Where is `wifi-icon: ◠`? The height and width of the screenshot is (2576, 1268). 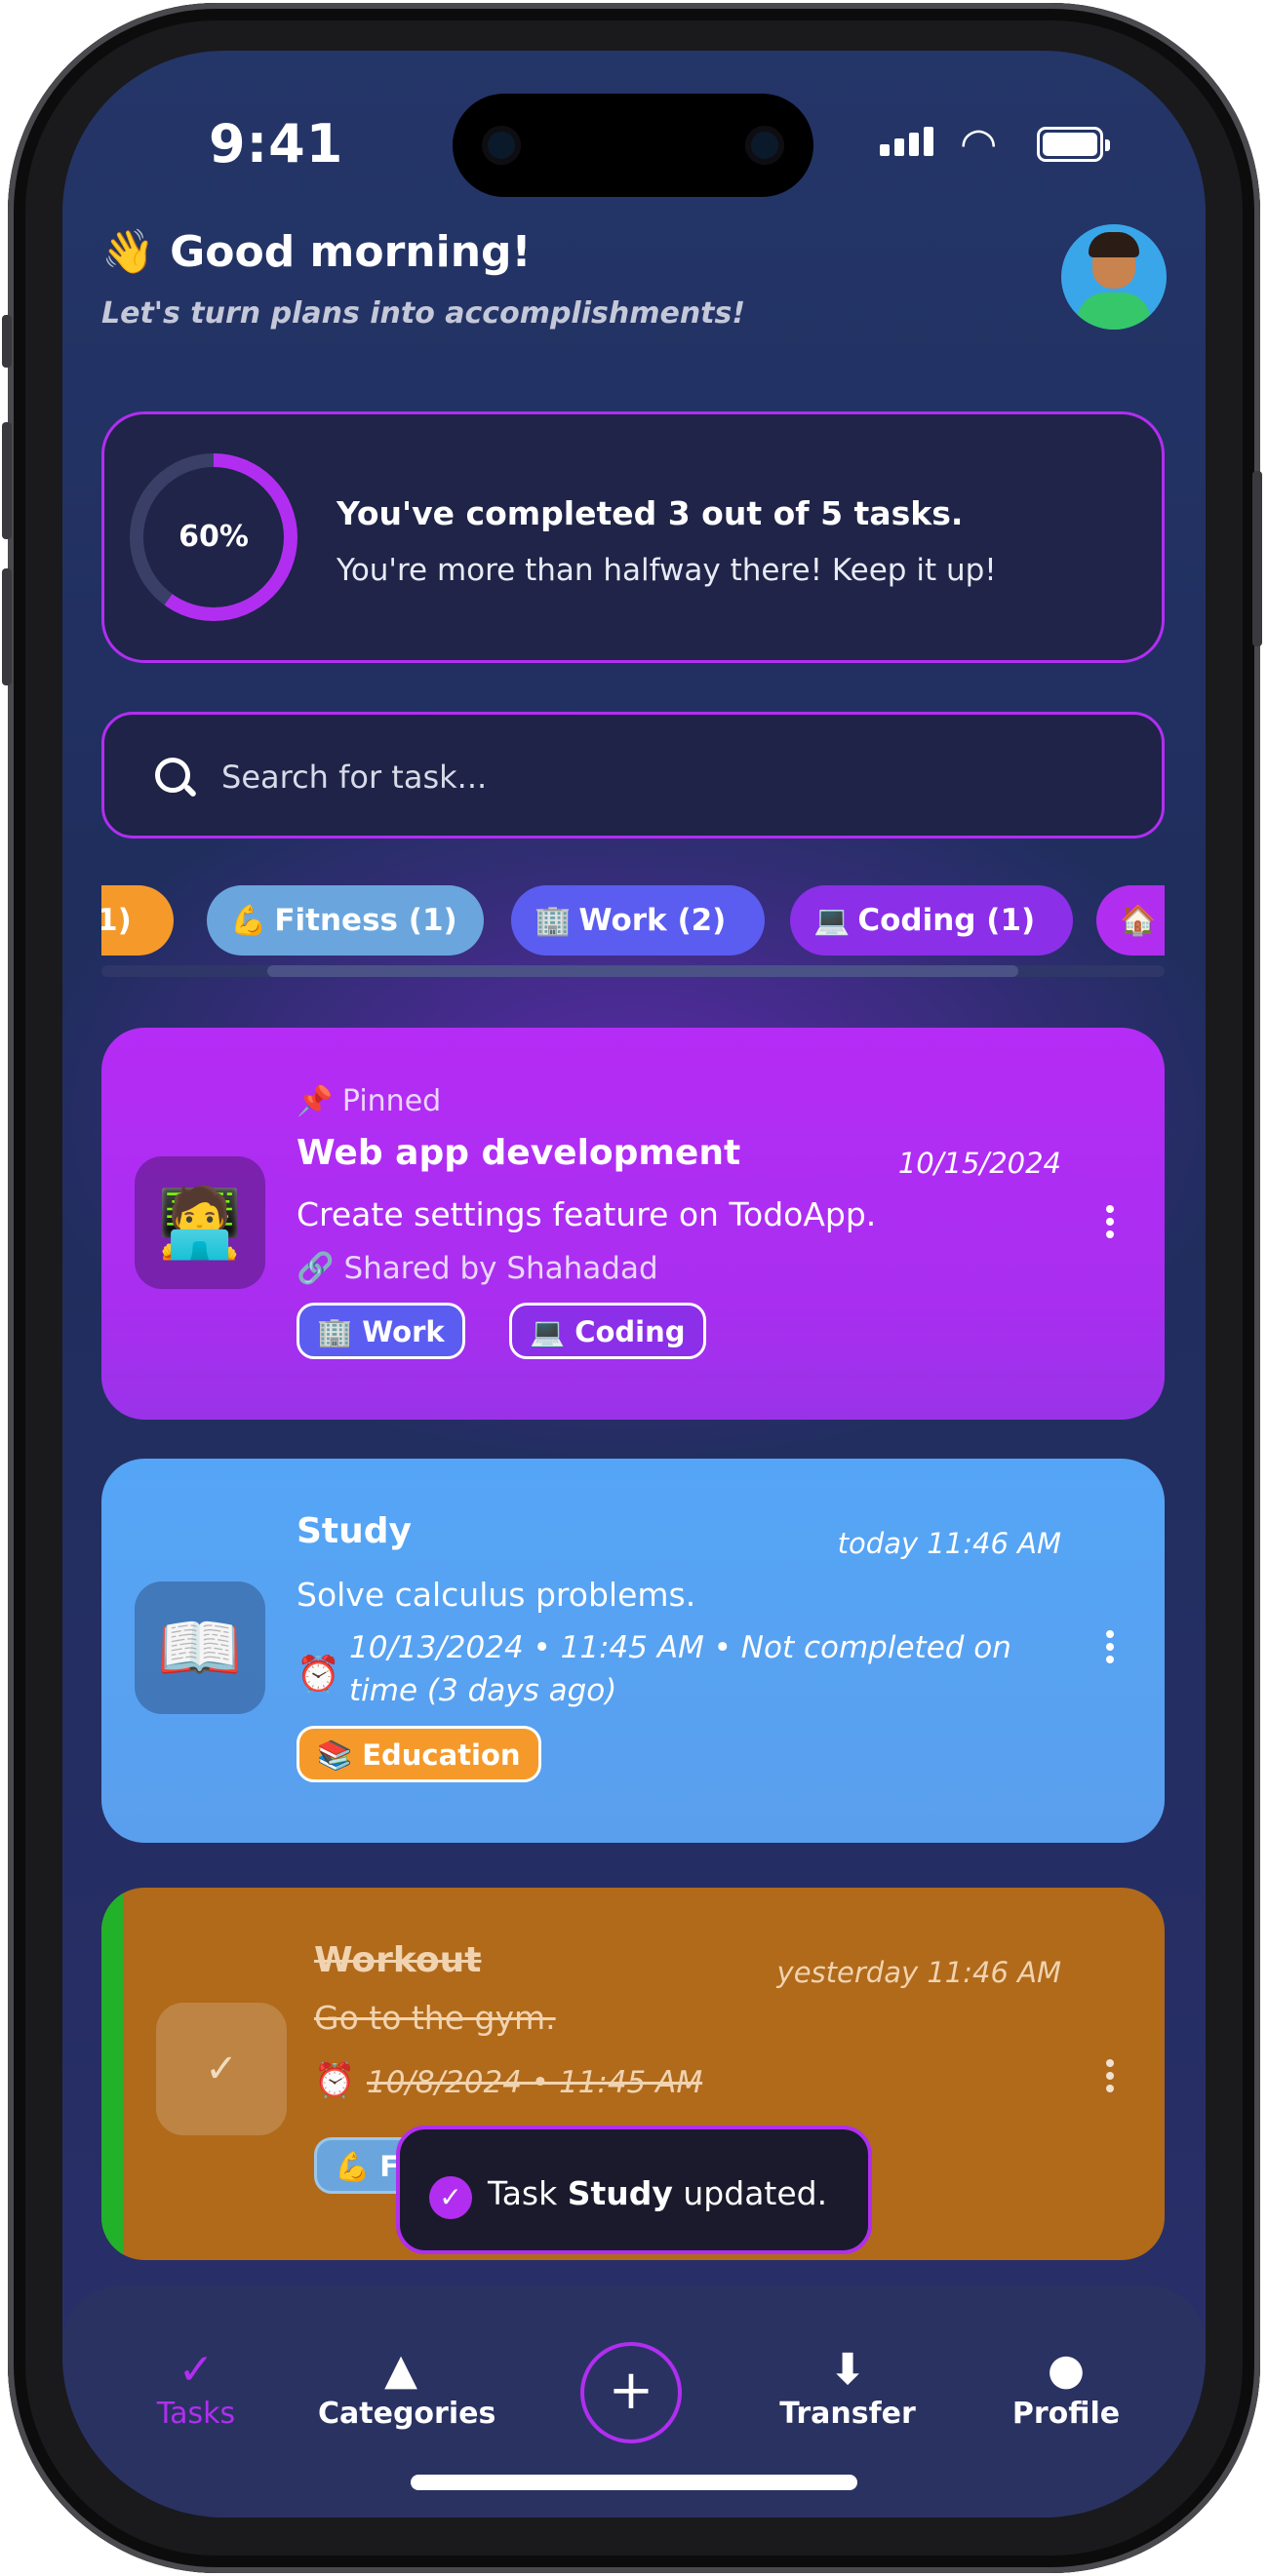 wifi-icon: ◠ is located at coordinates (979, 144).